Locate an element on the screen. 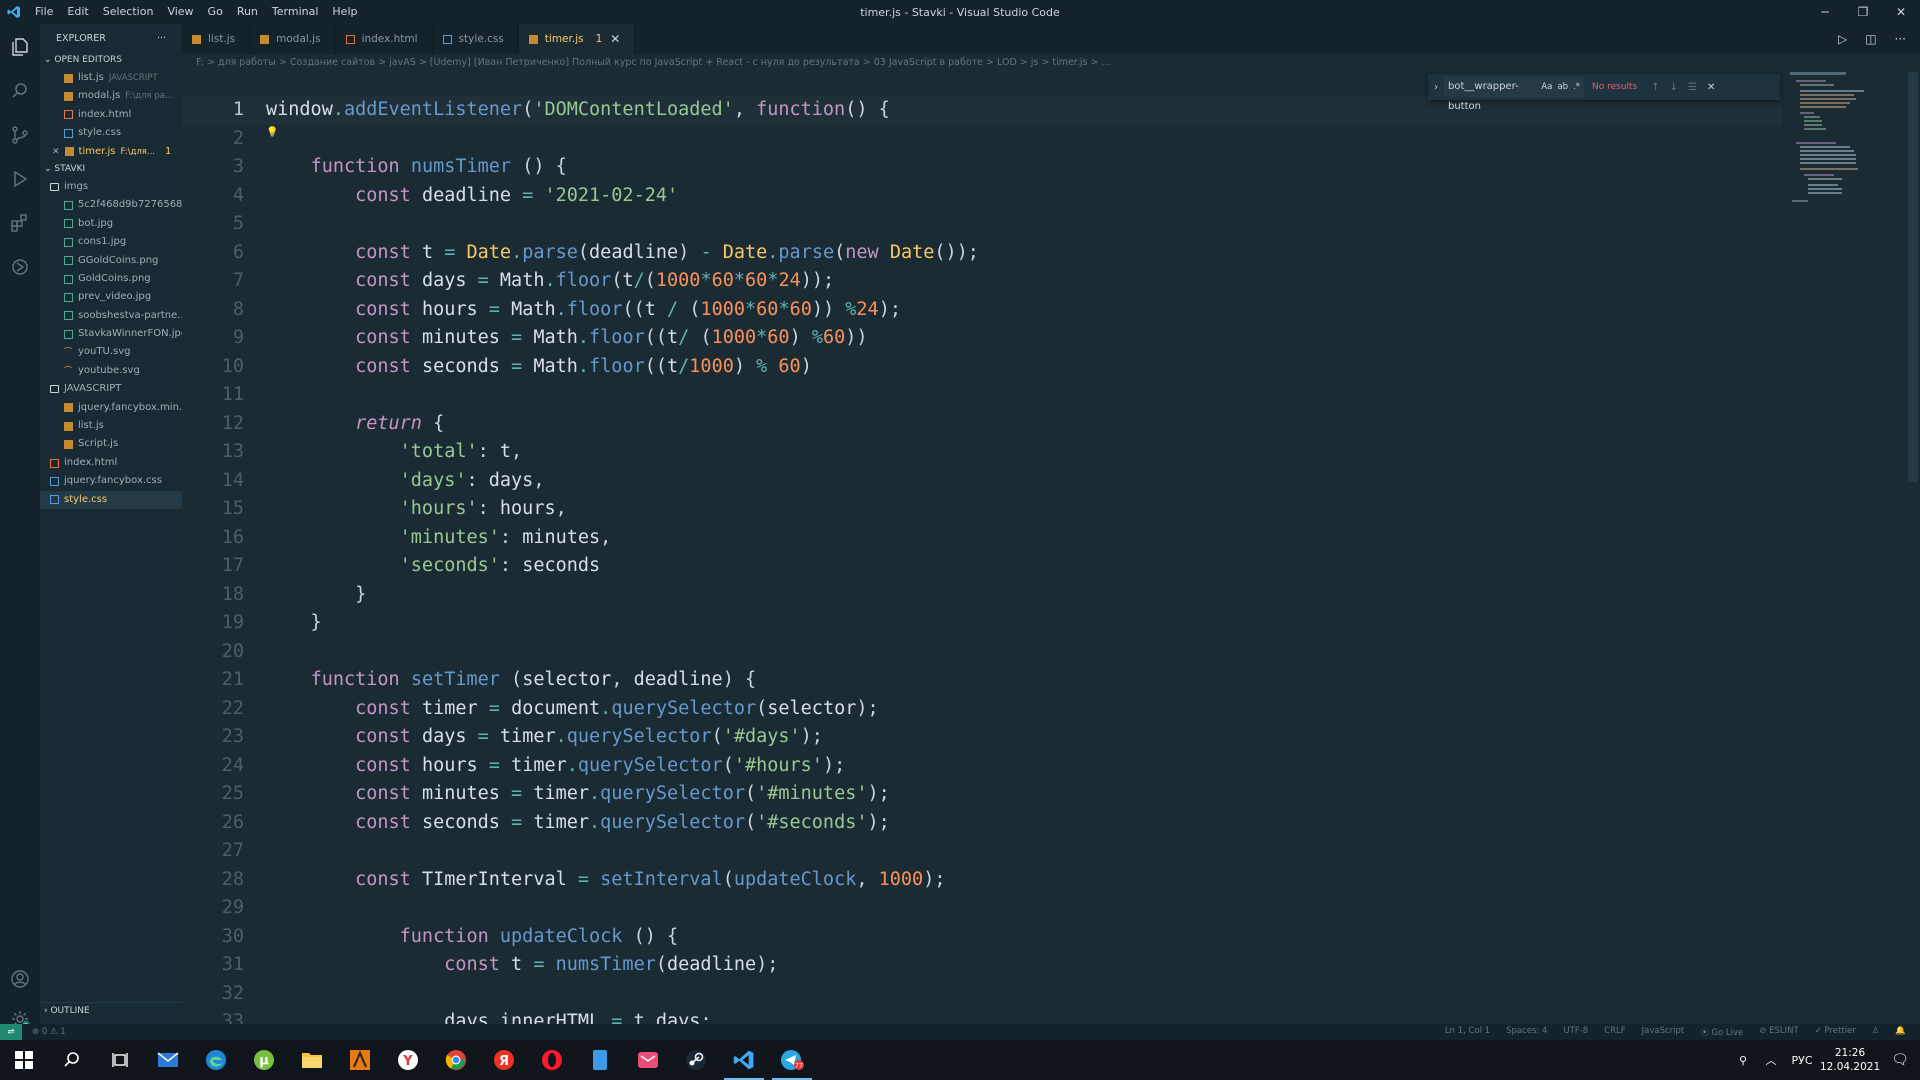  tab-modal-js: modal.js is located at coordinates (293, 39).